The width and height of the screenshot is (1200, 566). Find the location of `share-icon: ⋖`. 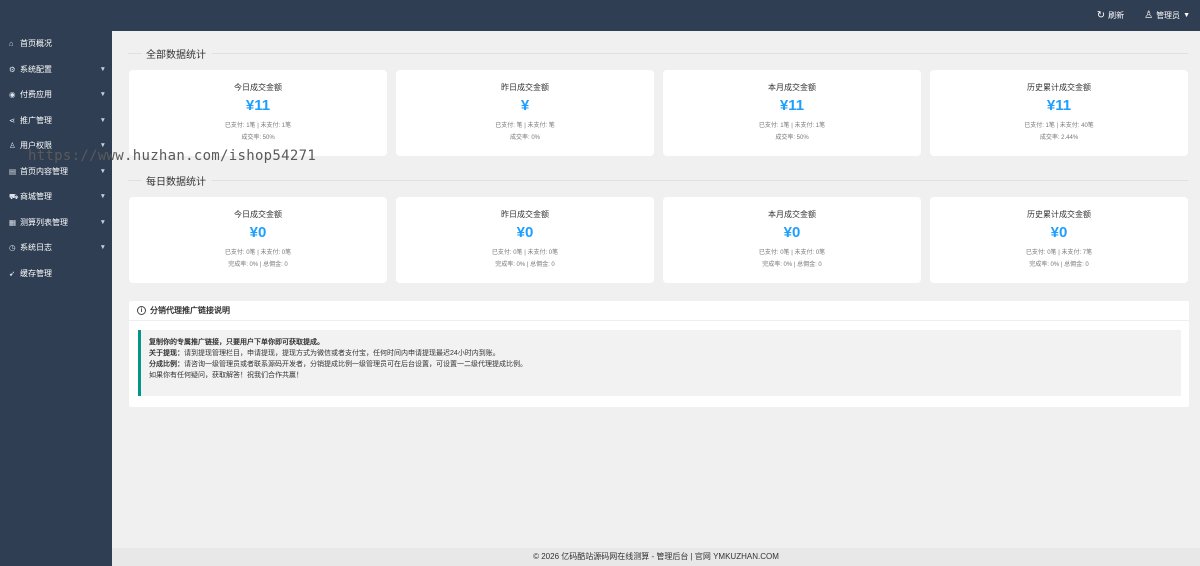

share-icon: ⋖ is located at coordinates (12, 120).